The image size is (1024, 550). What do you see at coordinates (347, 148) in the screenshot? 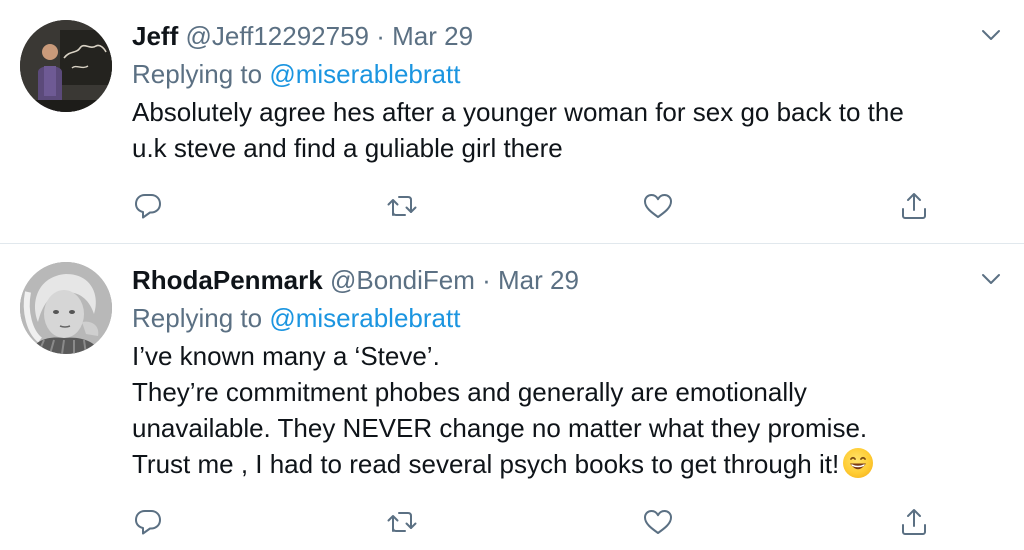
I see `tweet-text-line: u.k steve and find a guliable girl there` at bounding box center [347, 148].